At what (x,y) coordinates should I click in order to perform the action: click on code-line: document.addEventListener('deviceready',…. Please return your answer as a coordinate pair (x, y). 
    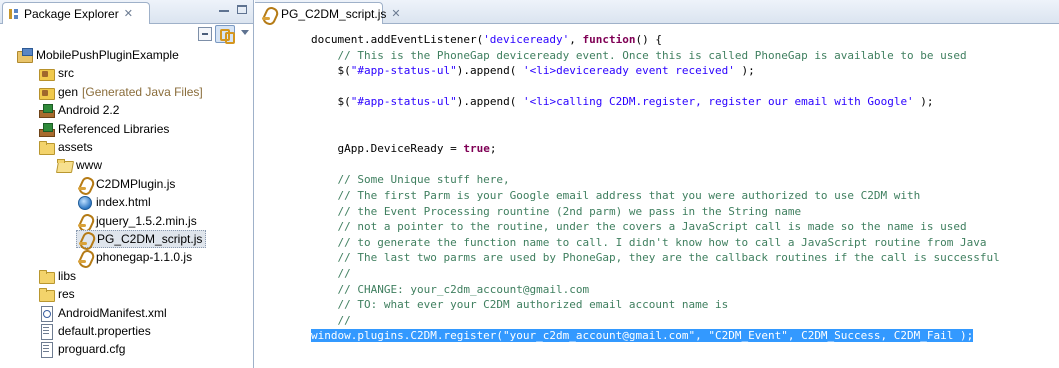
    Looking at the image, I should click on (657, 40).